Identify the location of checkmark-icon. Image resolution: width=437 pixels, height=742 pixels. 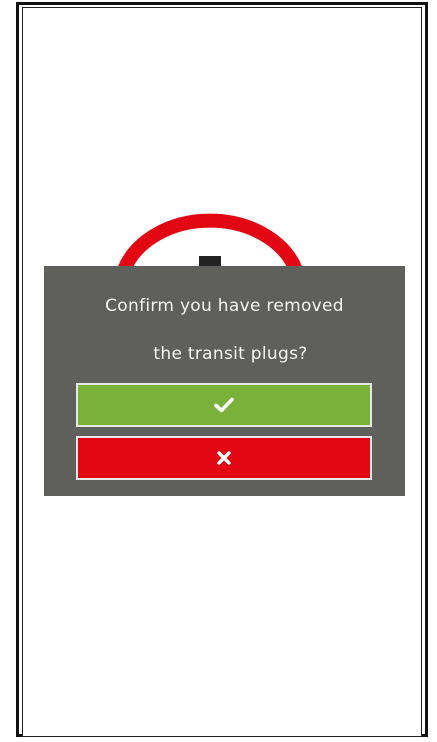
(224, 405).